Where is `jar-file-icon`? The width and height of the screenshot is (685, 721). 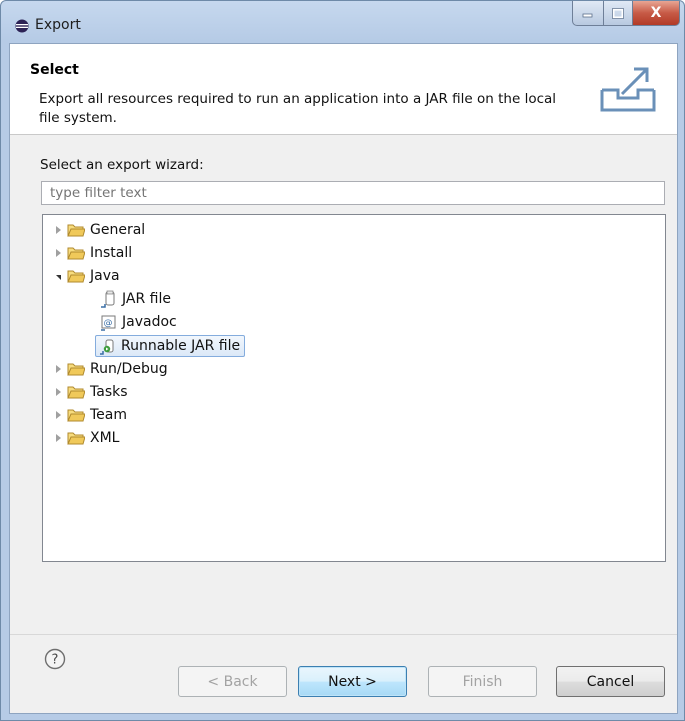 jar-file-icon is located at coordinates (108, 299).